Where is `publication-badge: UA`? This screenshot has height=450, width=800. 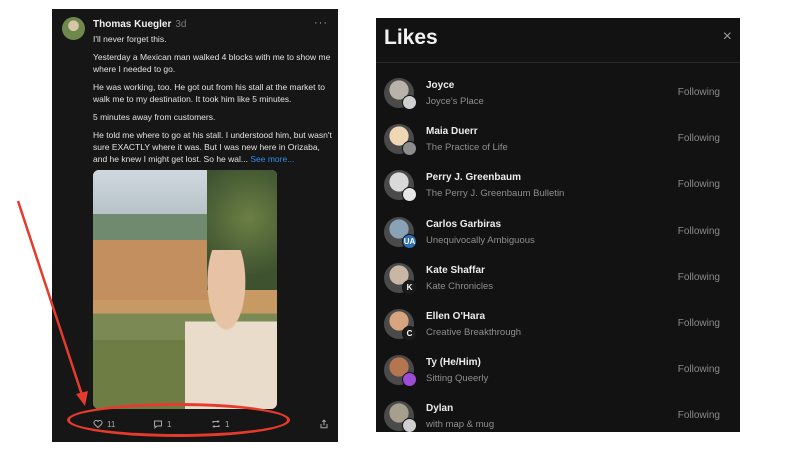 publication-badge: UA is located at coordinates (409, 241).